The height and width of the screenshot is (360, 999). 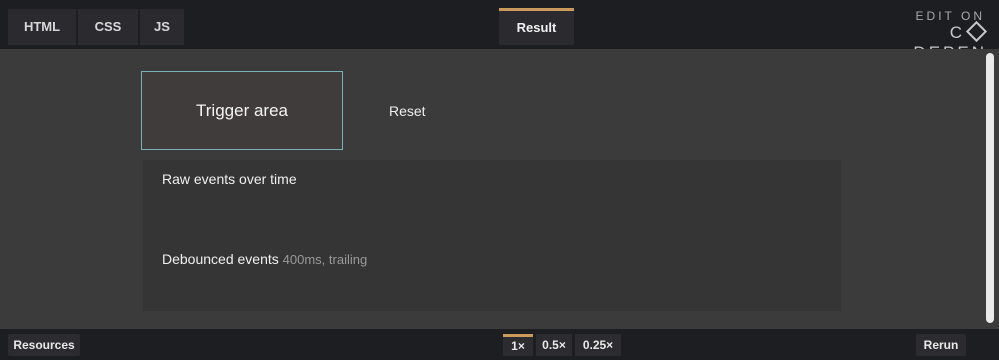 What do you see at coordinates (950, 16) in the screenshot?
I see `edit-on-label: EDIT ON` at bounding box center [950, 16].